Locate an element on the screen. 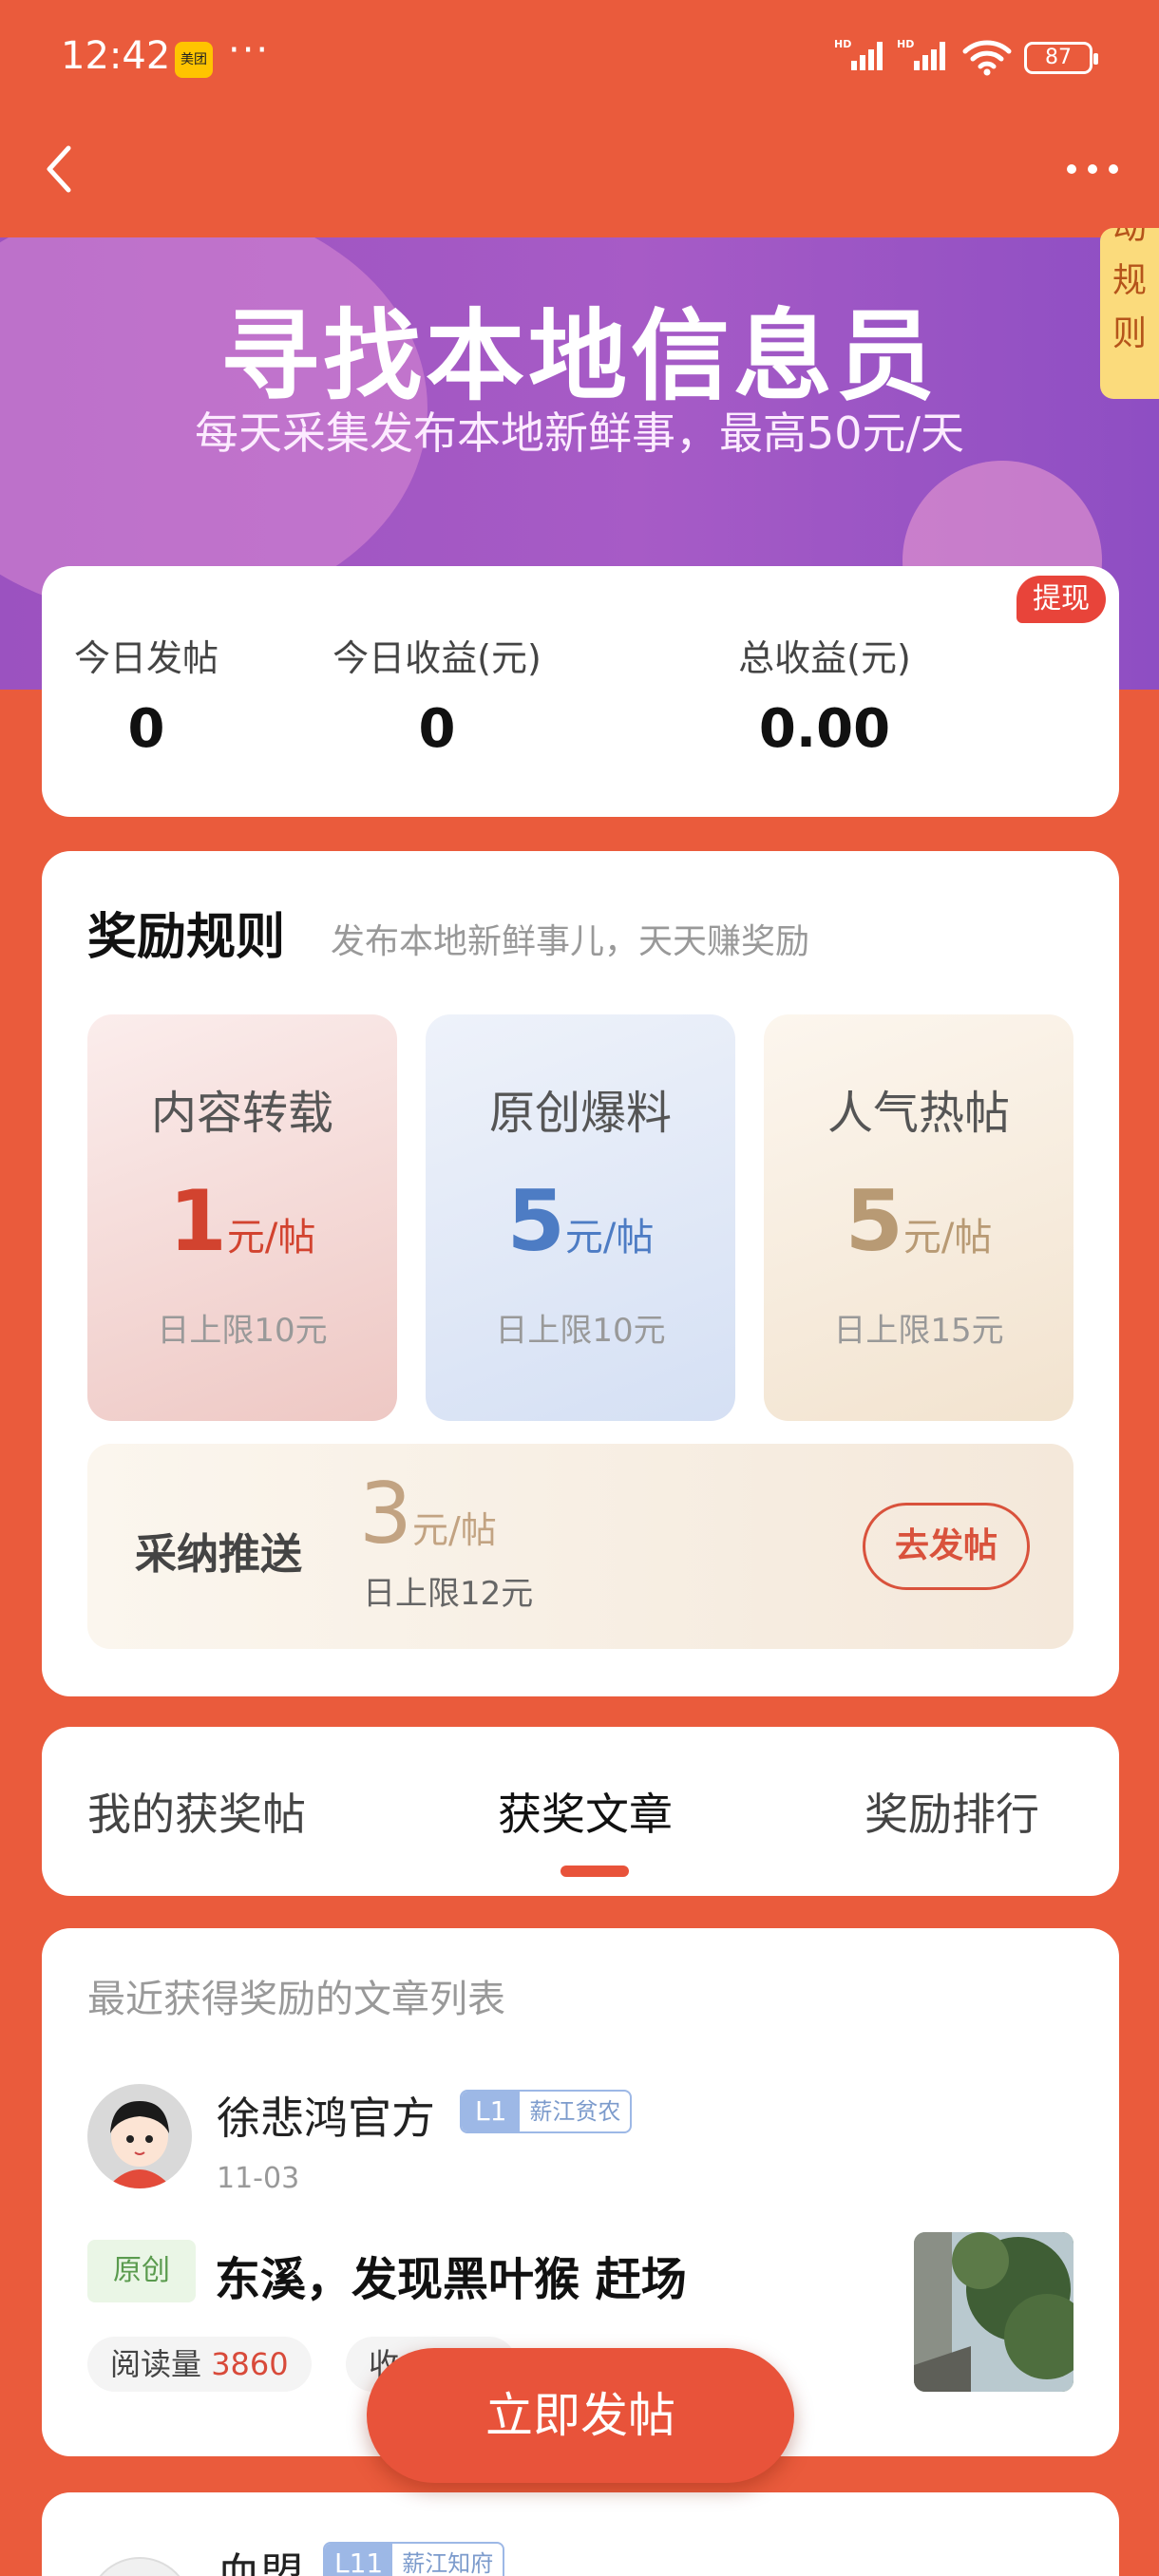 Image resolution: width=1159 pixels, height=2576 pixels. tile-name: 人气热帖 is located at coordinates (918, 1113).